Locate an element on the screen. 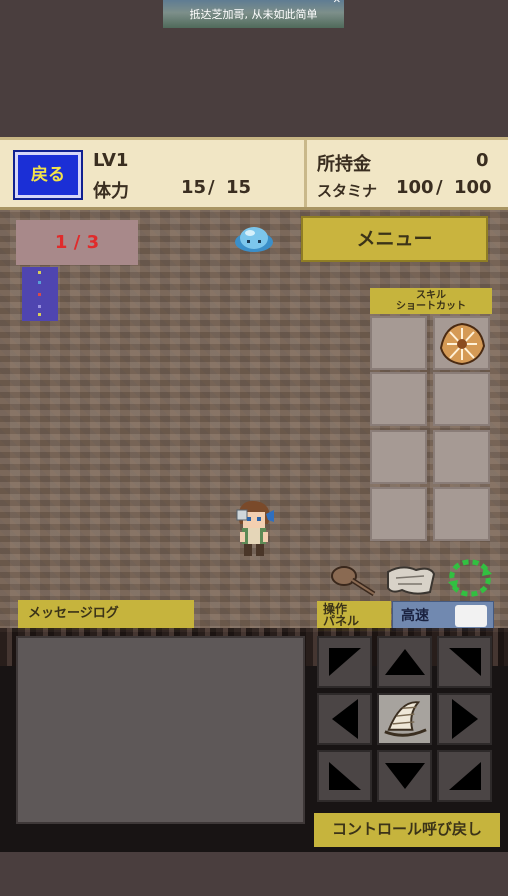 The width and height of the screenshot is (508, 896). minimap-player-marker is located at coordinates (39, 294).